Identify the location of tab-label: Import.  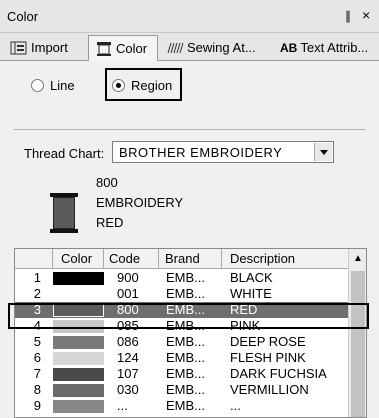
(49, 47).